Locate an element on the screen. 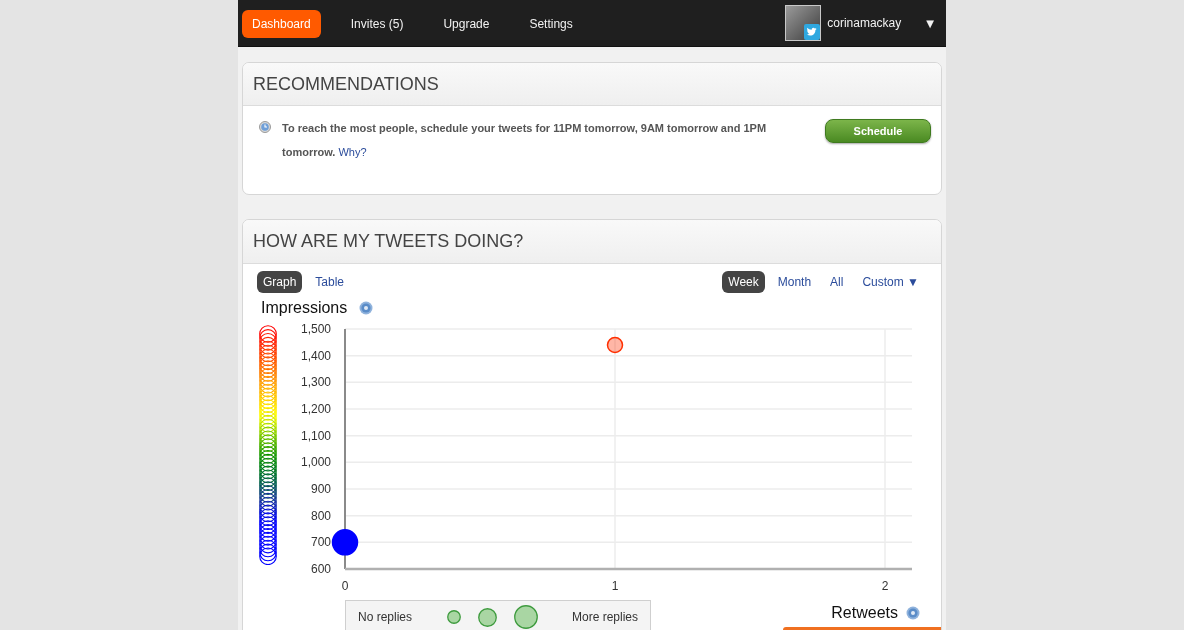 This screenshot has width=1184, height=630. nav-tab: Upgrade is located at coordinates (466, 23).